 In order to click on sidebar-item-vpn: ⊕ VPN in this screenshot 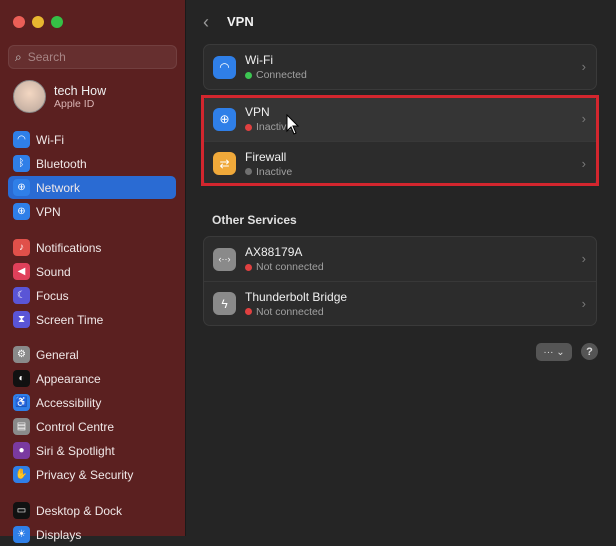, I will do `click(92, 211)`.